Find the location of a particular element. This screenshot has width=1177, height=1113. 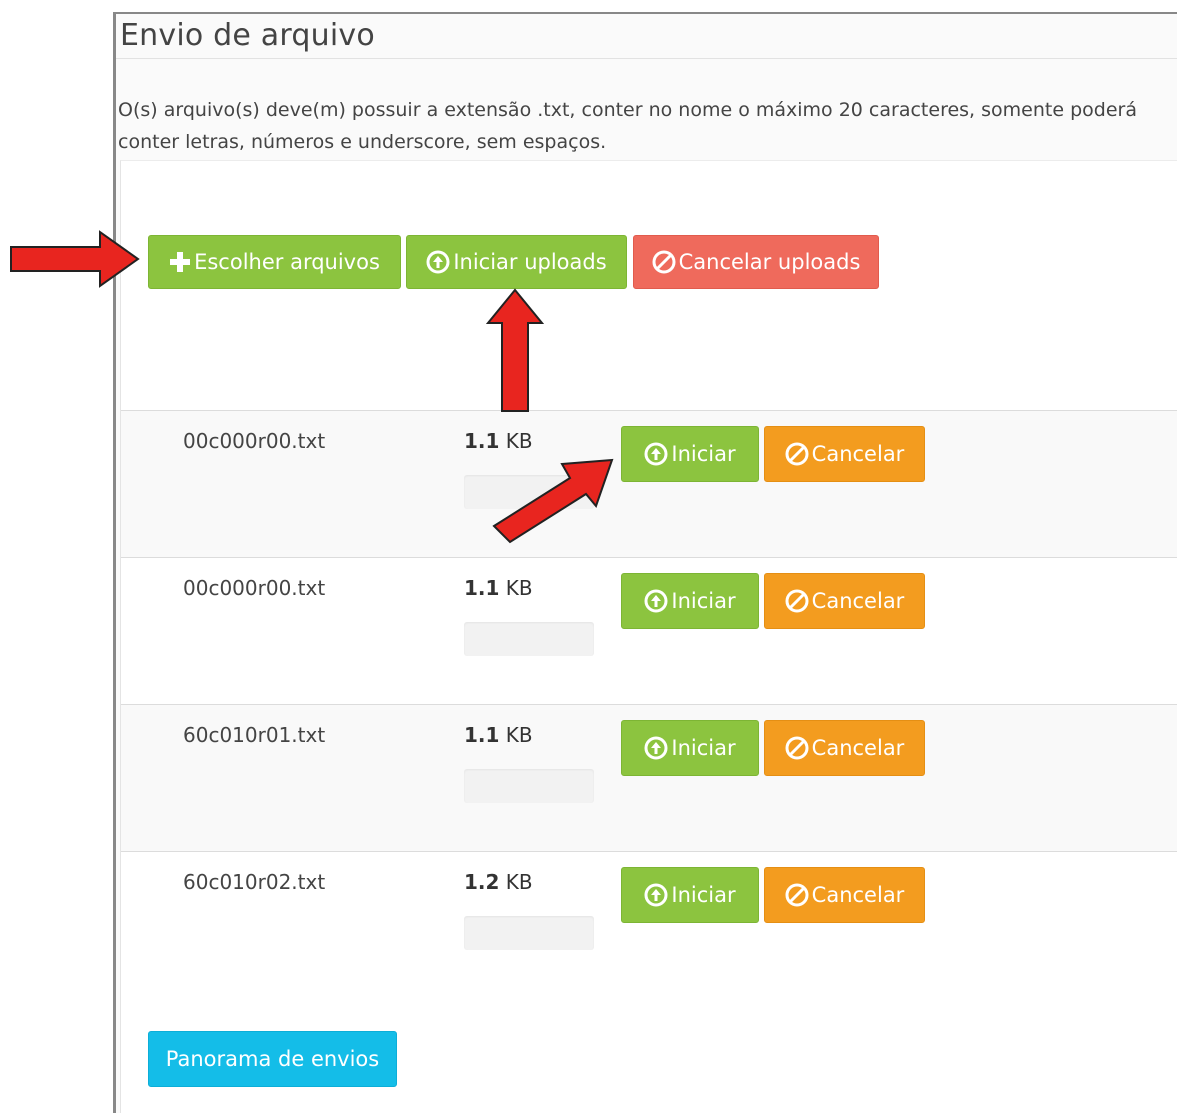

choose-files-button: Escolher arquivos is located at coordinates (274, 262).